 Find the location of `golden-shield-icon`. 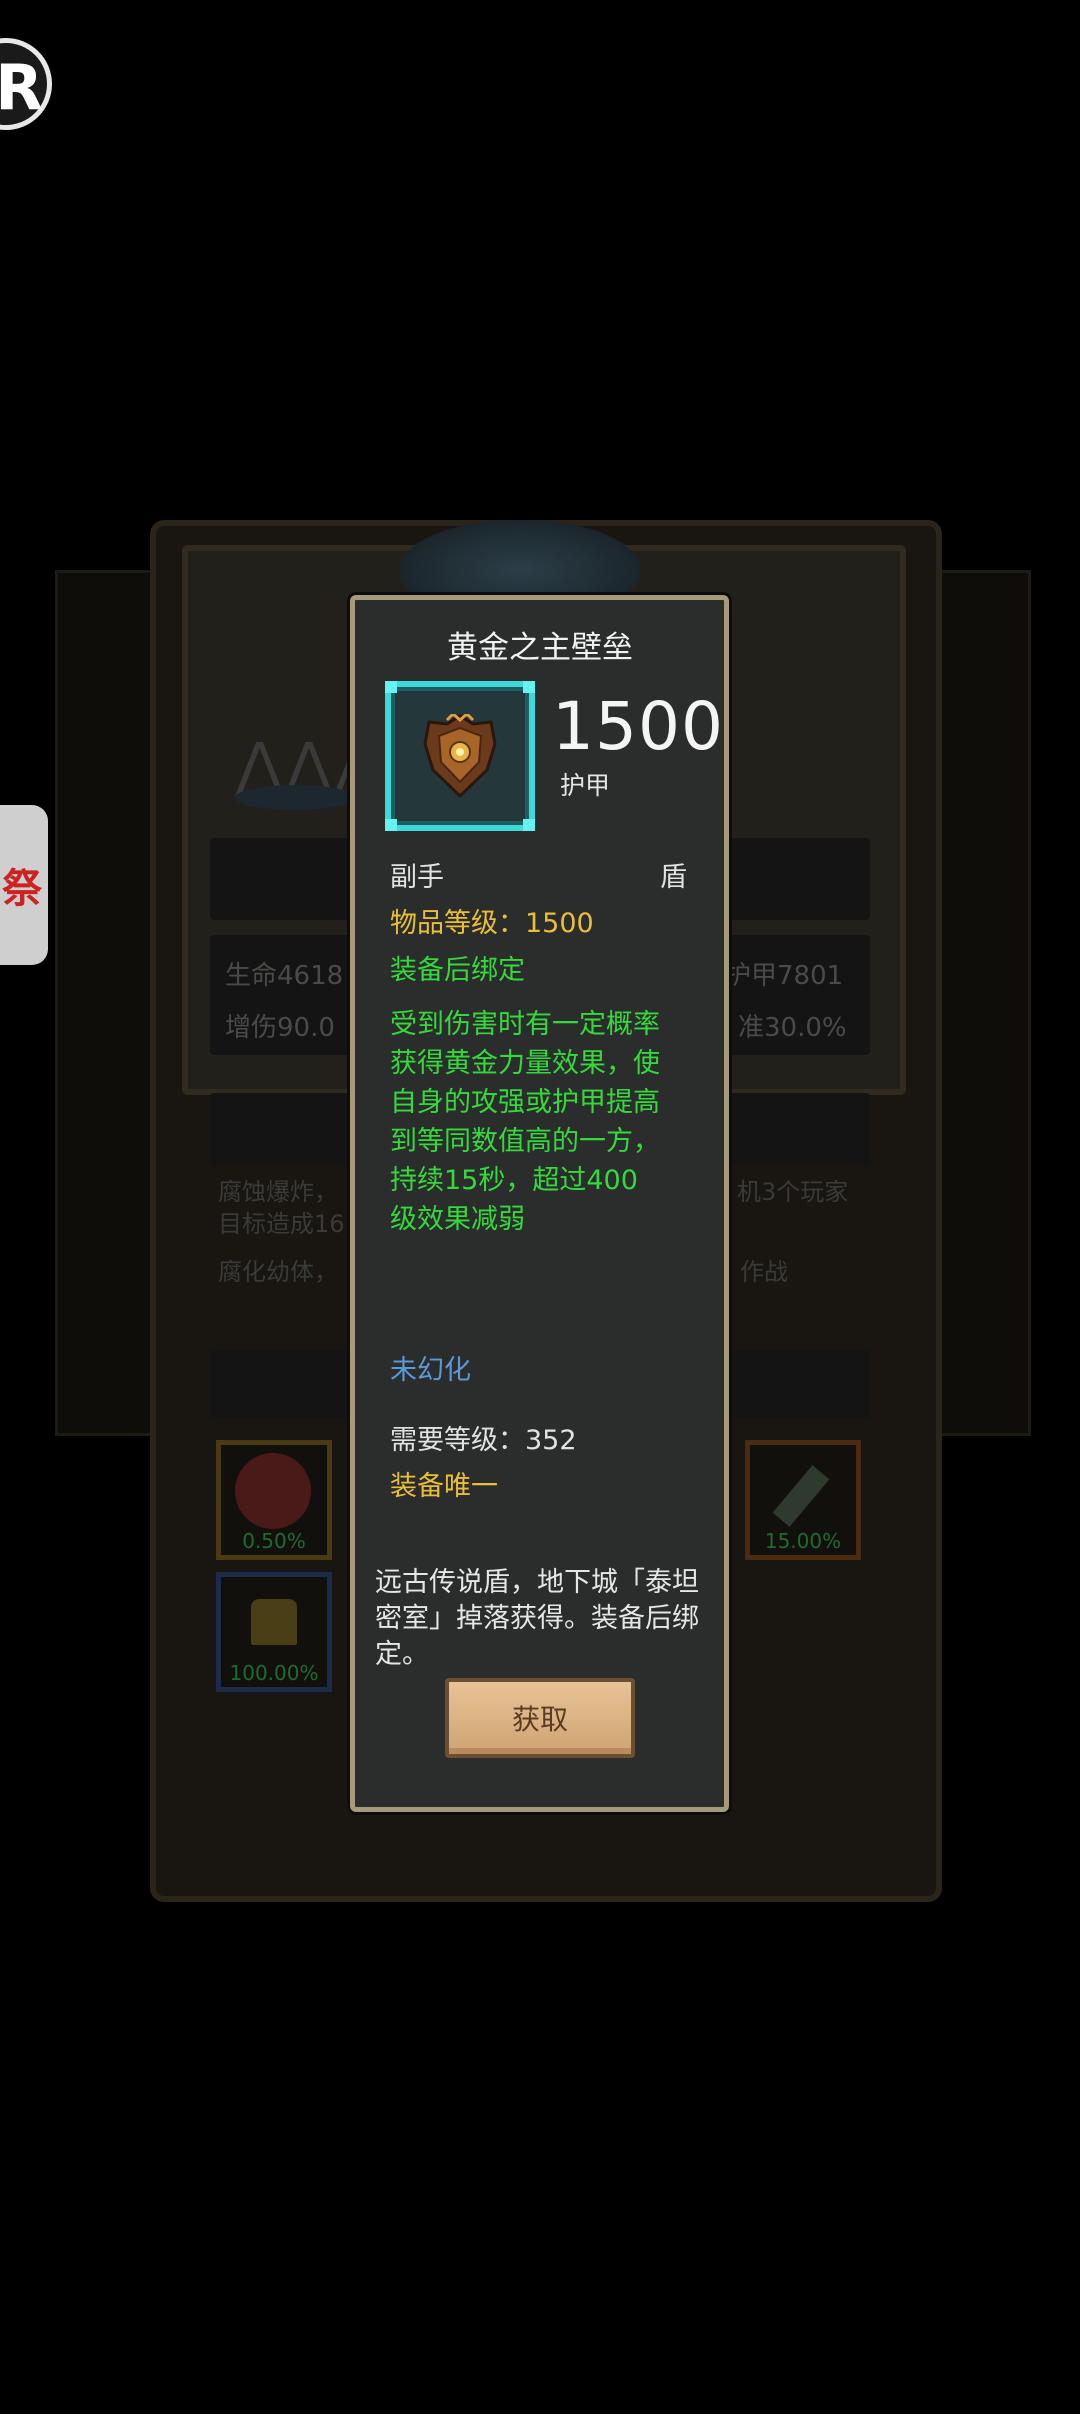

golden-shield-icon is located at coordinates (460, 756).